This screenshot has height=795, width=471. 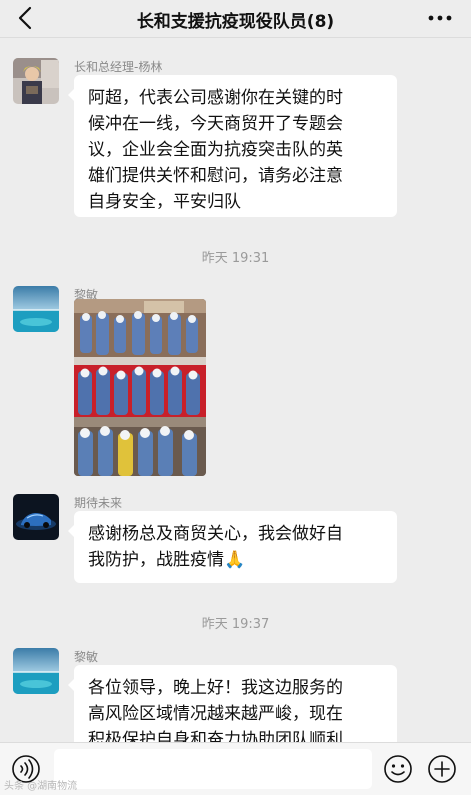 I want to click on chat-title: 长和支援抗疫现役队员(8), so click(x=235, y=22).